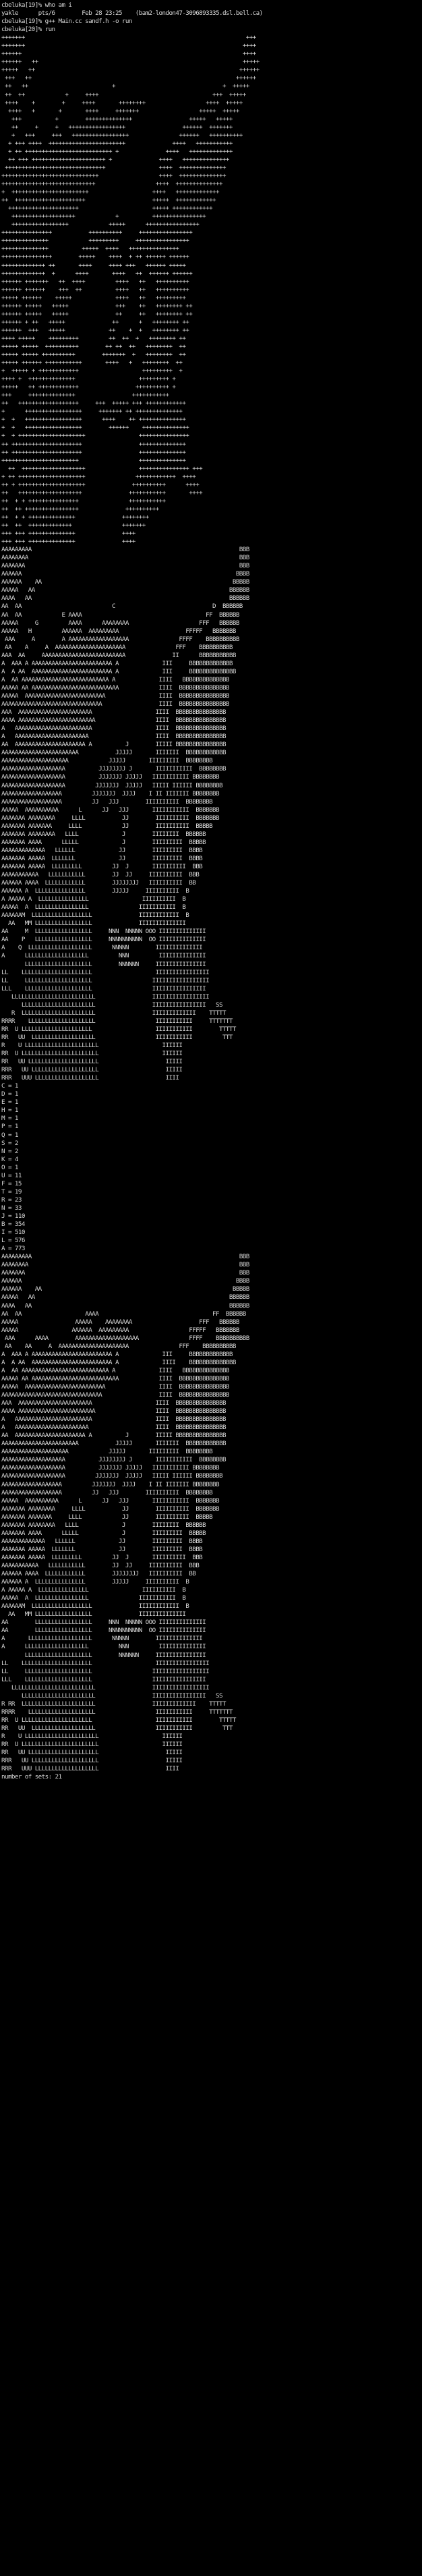 This screenshot has width=422, height=2576. What do you see at coordinates (92, 1753) in the screenshot?
I see `terminal-line: RR UU LLLLLLLLLLLLLLLLLLLLL IIIII` at bounding box center [92, 1753].